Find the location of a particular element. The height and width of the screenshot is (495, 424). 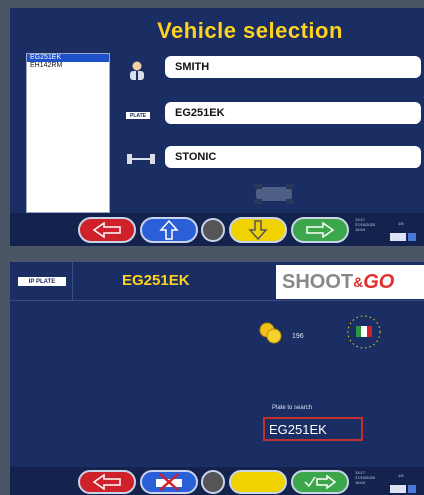

cancel-plate-button is located at coordinates (169, 482).